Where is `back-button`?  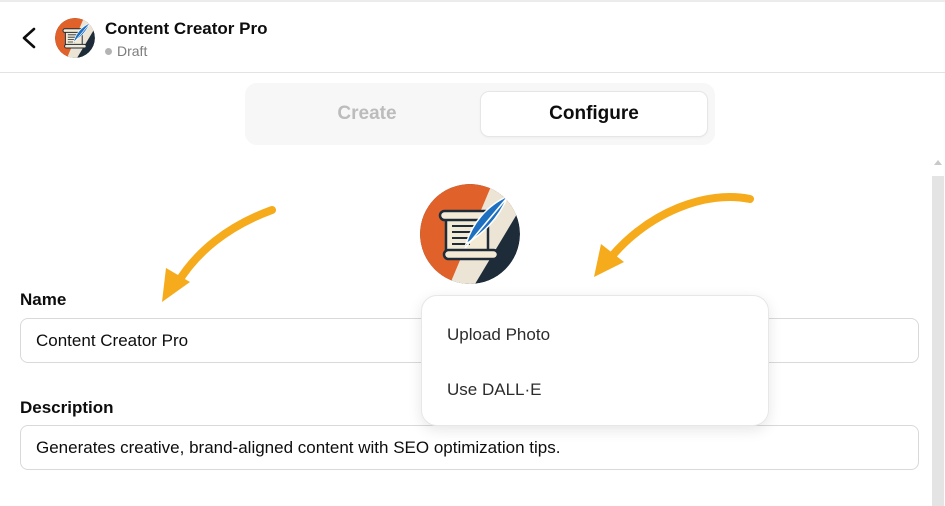 back-button is located at coordinates (30, 38).